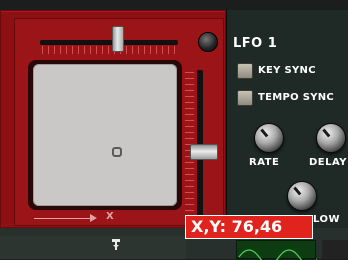 This screenshot has height=260, width=348. I want to click on delay-knob, so click(331, 138).